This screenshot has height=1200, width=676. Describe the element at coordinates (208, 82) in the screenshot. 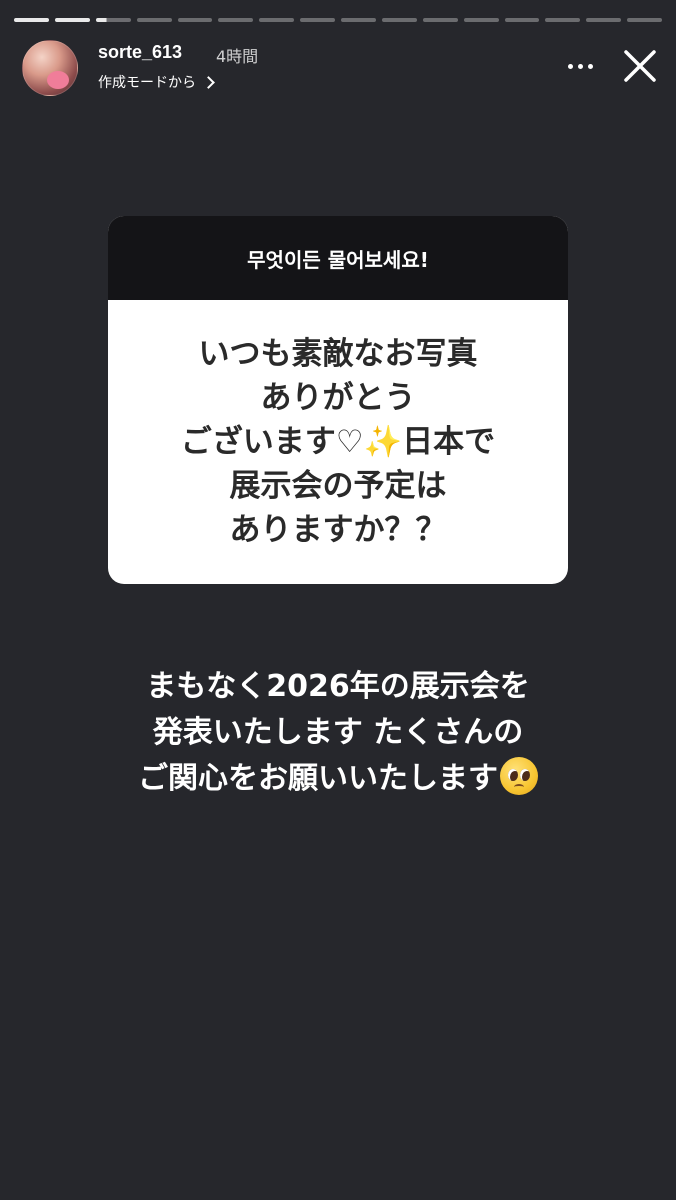

I see `chevron-right-icon` at that location.